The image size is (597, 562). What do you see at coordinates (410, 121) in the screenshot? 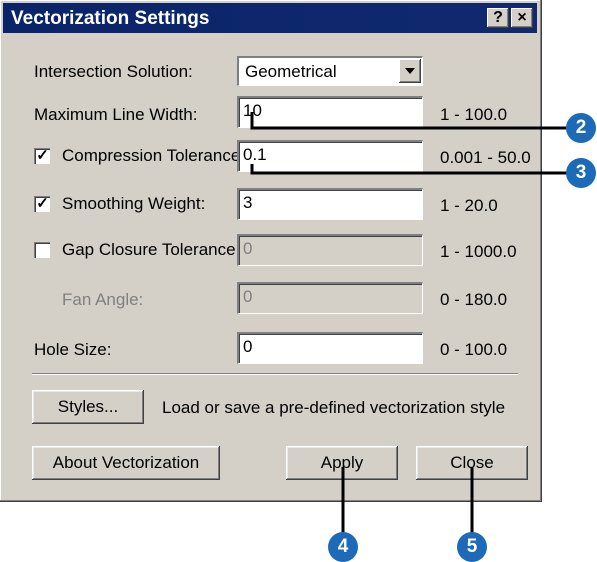
I see `callout-2-leader` at bounding box center [410, 121].